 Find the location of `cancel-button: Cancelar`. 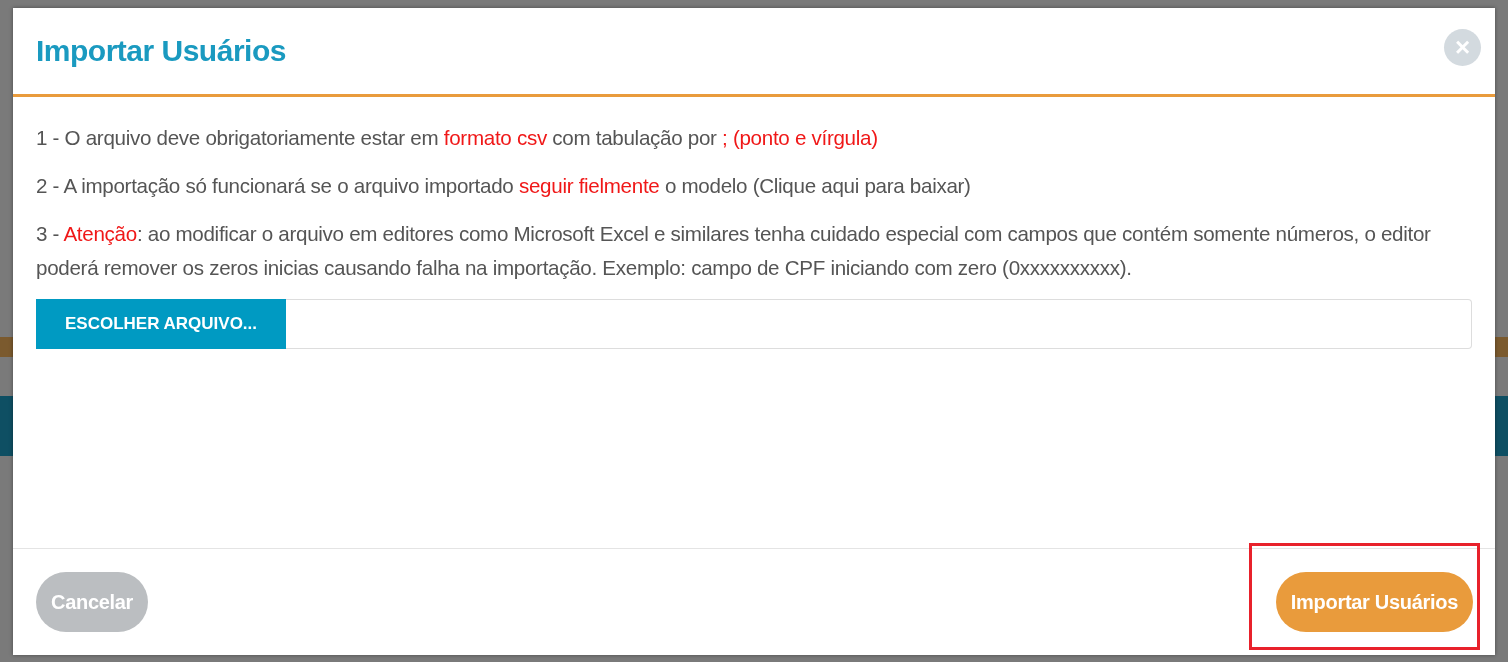

cancel-button: Cancelar is located at coordinates (92, 602).